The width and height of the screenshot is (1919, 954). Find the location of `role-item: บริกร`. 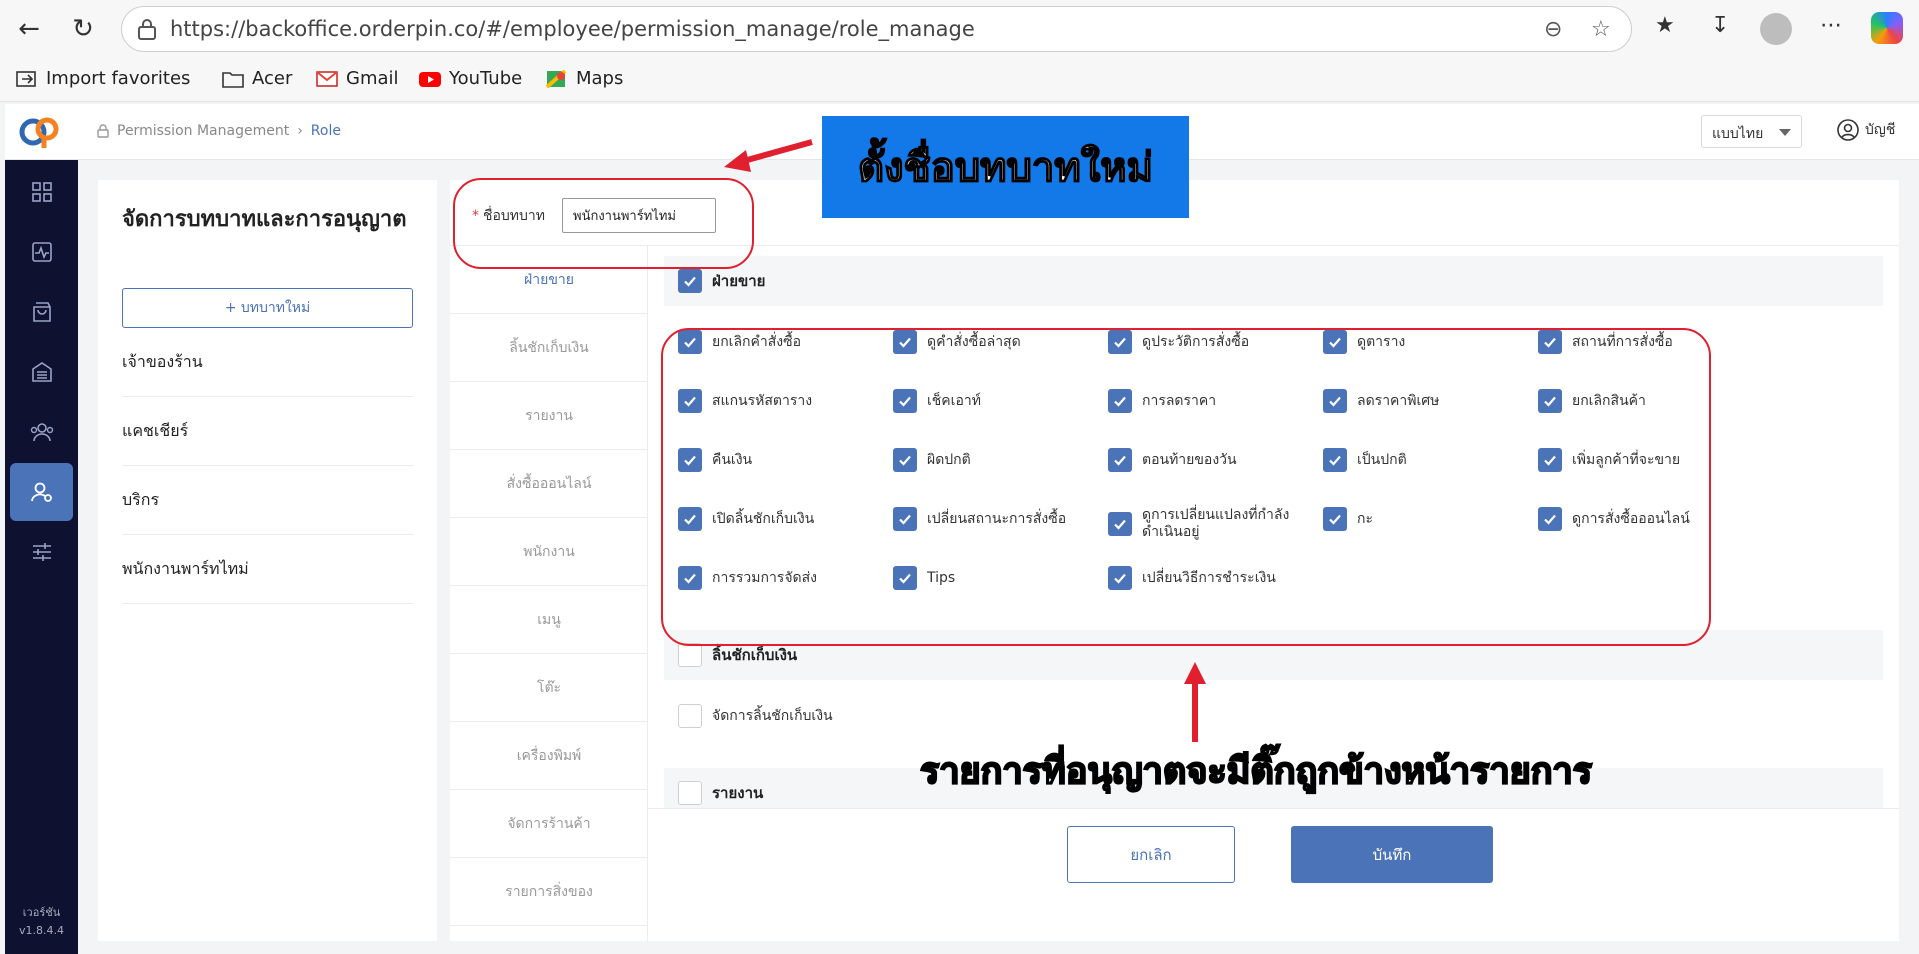

role-item: บริกร is located at coordinates (267, 500).